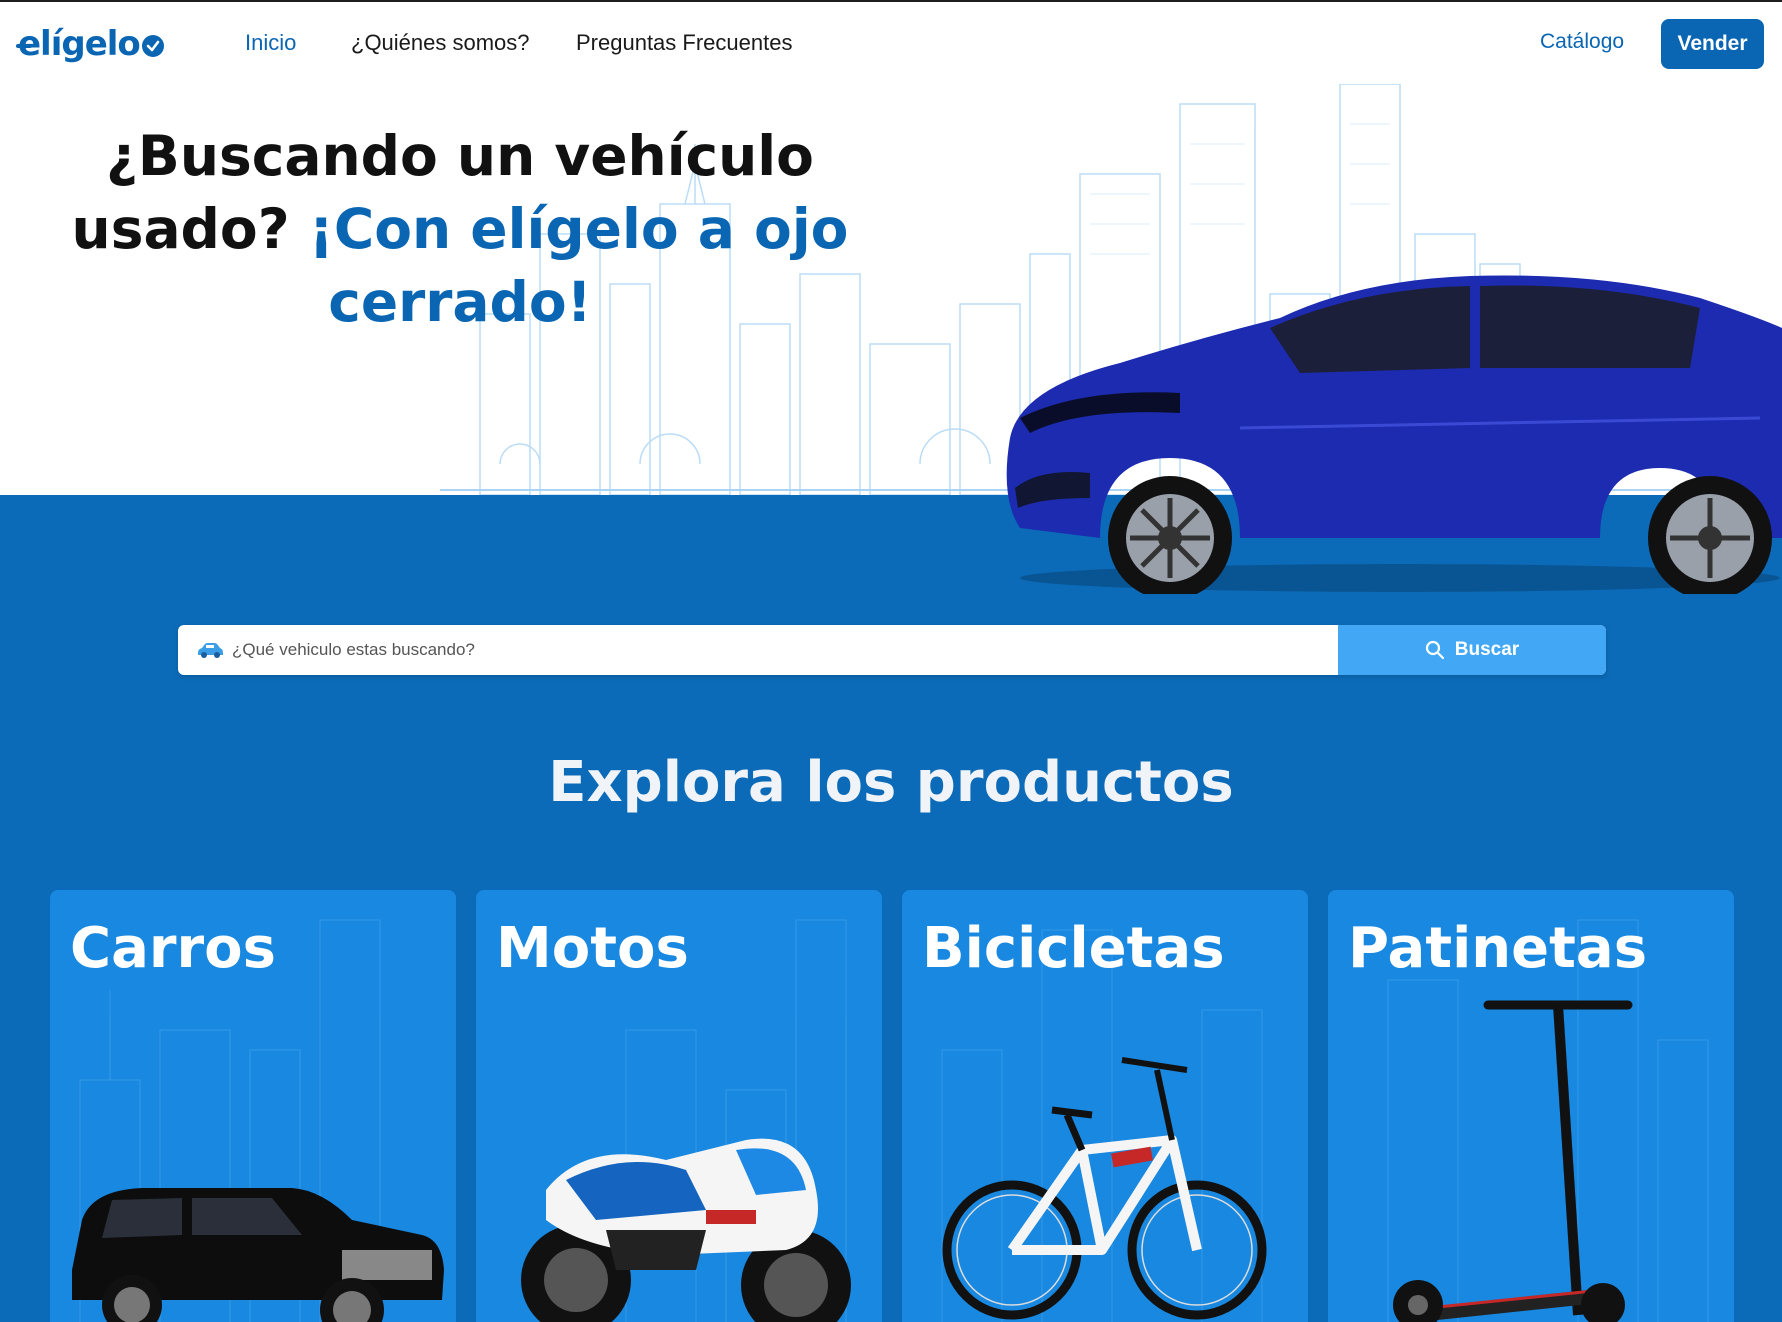  What do you see at coordinates (24, 46) in the screenshot?
I see `logo-swoosh` at bounding box center [24, 46].